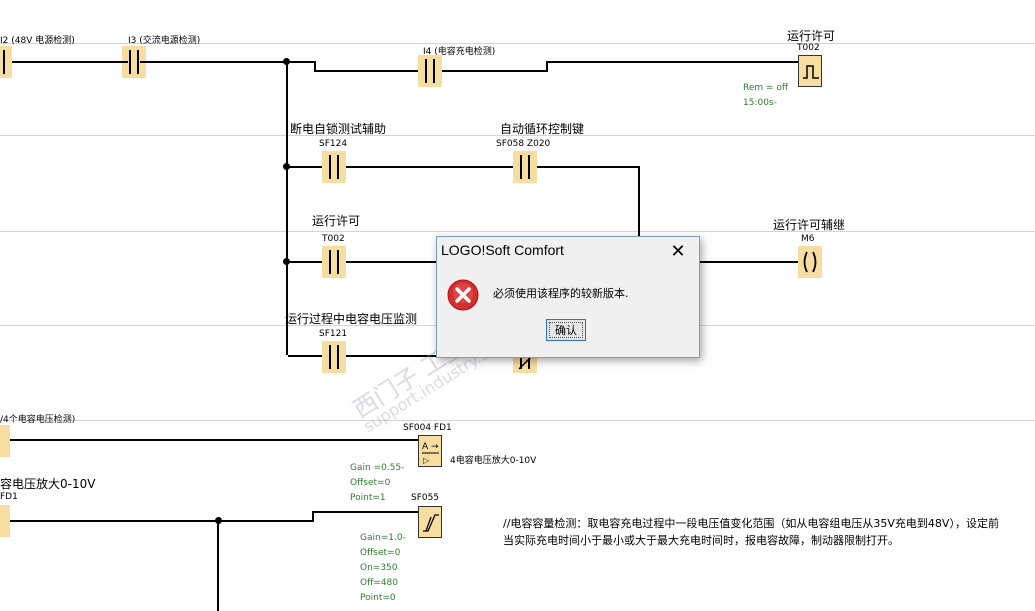  Describe the element at coordinates (370, 483) in the screenshot. I see `sf004-param-offset: Offset=0` at that location.